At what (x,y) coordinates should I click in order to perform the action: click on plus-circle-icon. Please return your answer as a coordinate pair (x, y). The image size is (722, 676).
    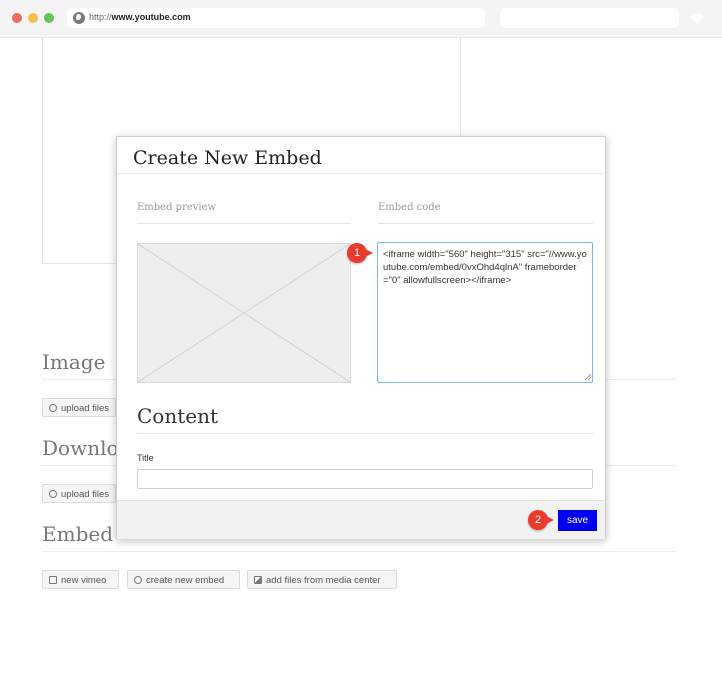
    Looking at the image, I should click on (138, 580).